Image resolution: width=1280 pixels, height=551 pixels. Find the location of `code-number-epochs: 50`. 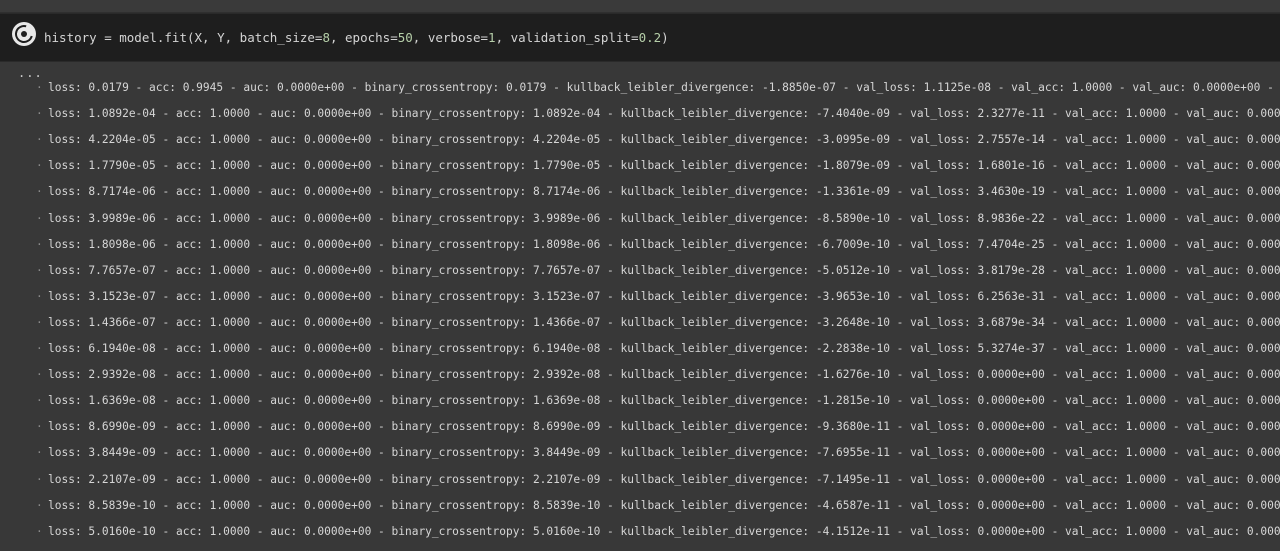

code-number-epochs: 50 is located at coordinates (405, 37).